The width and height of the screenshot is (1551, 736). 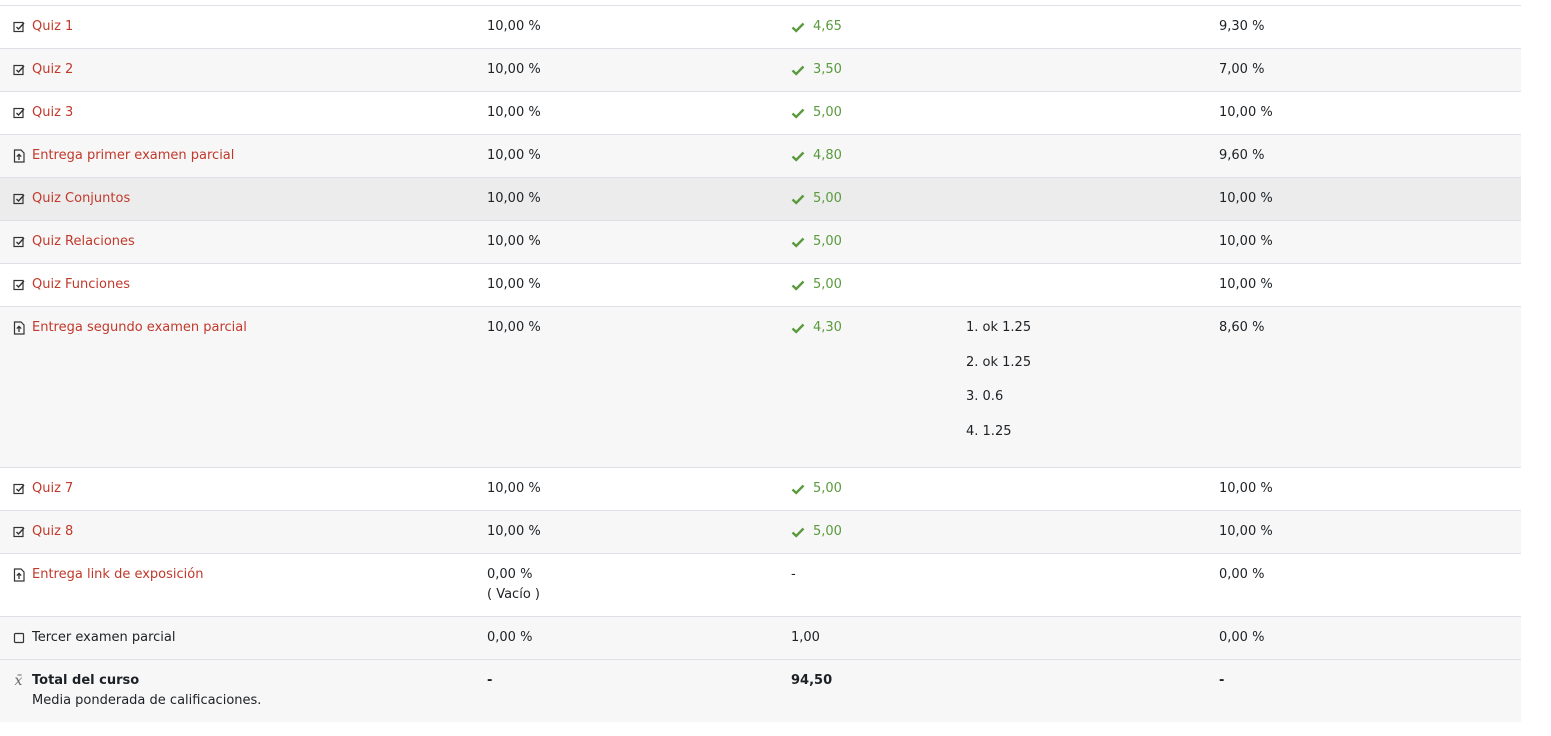 I want to click on table-row: Quiz Conjuntos 10,00 % 5,00 10,00 %, so click(x=760, y=199).